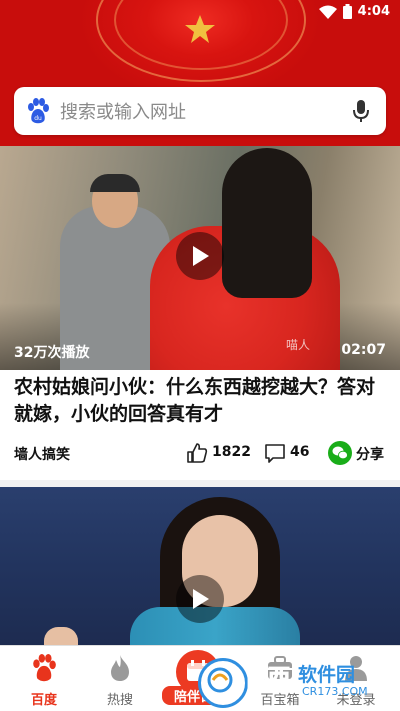 The height and width of the screenshot is (711, 400). What do you see at coordinates (119, 700) in the screenshot?
I see `nav-label: 热搜` at bounding box center [119, 700].